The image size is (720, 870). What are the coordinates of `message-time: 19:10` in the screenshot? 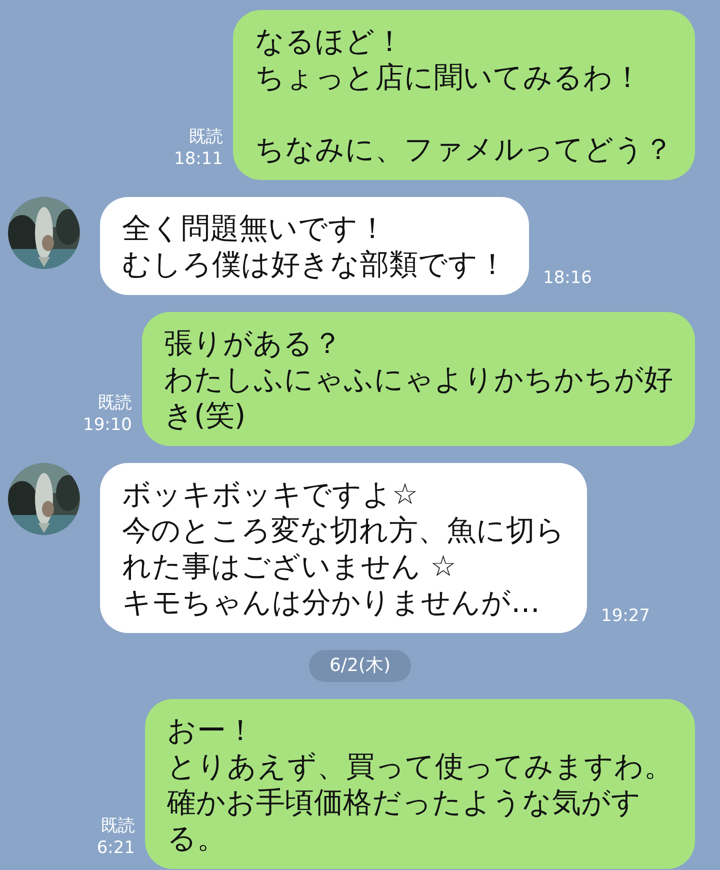 It's located at (107, 425).